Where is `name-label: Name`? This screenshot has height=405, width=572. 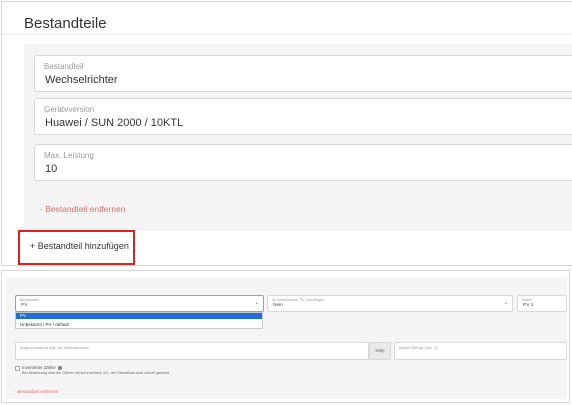
name-label: Name is located at coordinates (527, 300).